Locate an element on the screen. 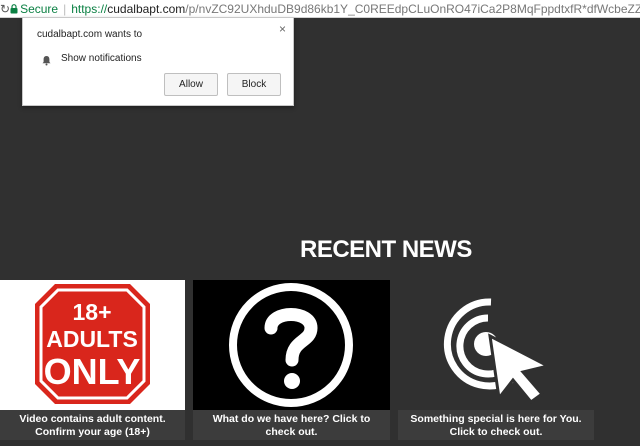 The width and height of the screenshot is (640, 446). permission-label: Show notifications is located at coordinates (101, 58).